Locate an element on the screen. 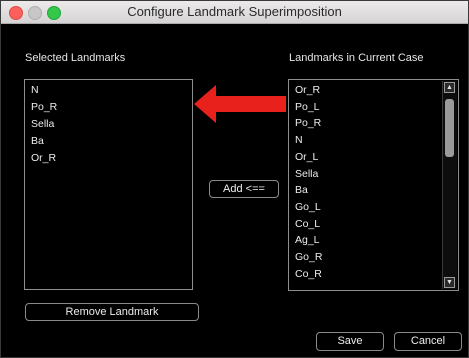  list-item: Go_R is located at coordinates (305, 257).